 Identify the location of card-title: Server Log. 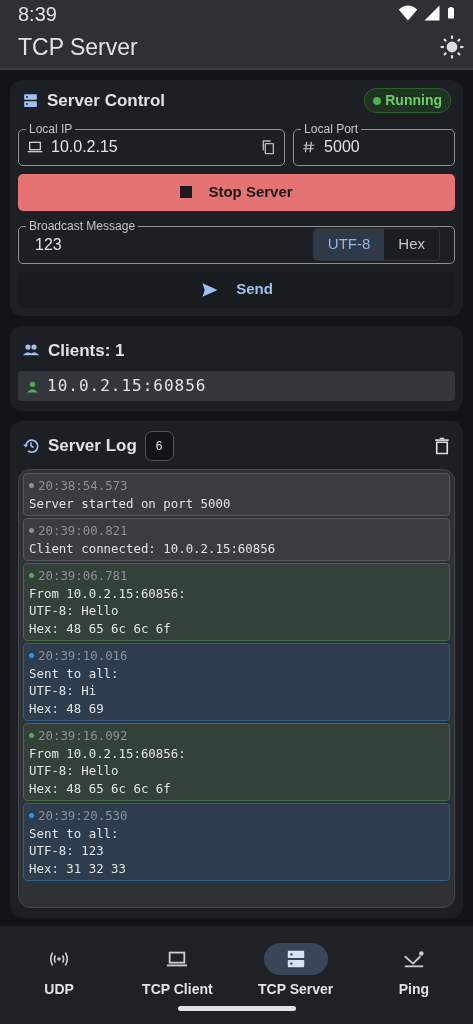
(92, 446).